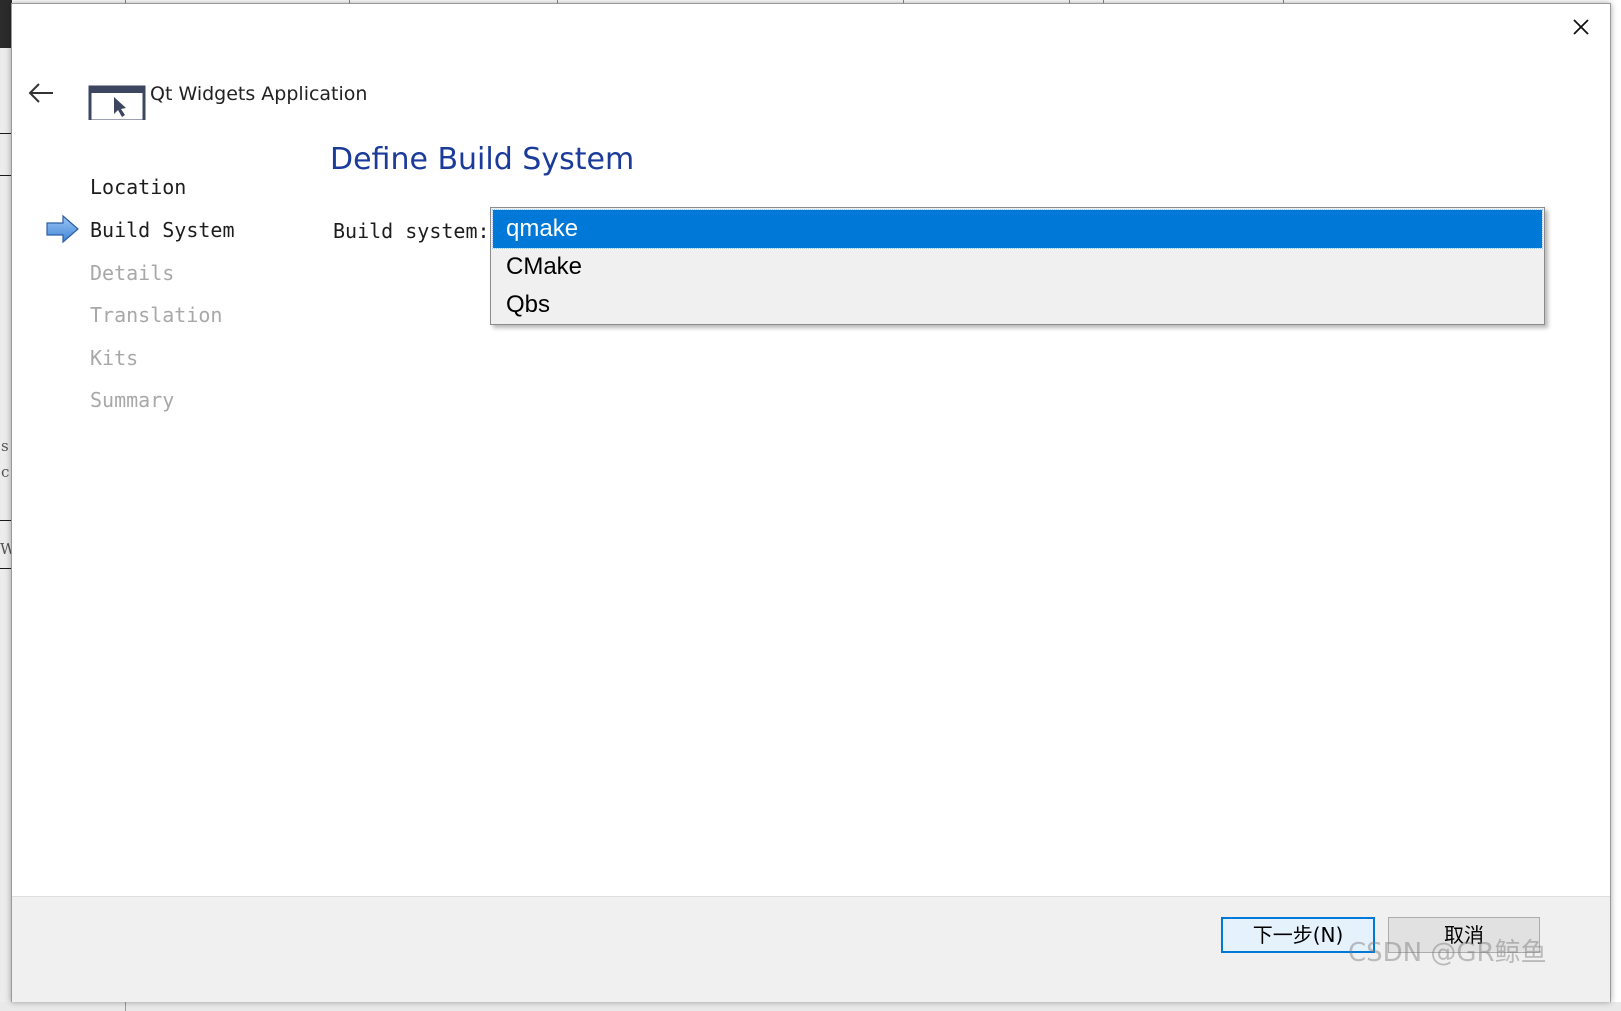  Describe the element at coordinates (156, 315) in the screenshot. I see `step-translation: Translation` at that location.